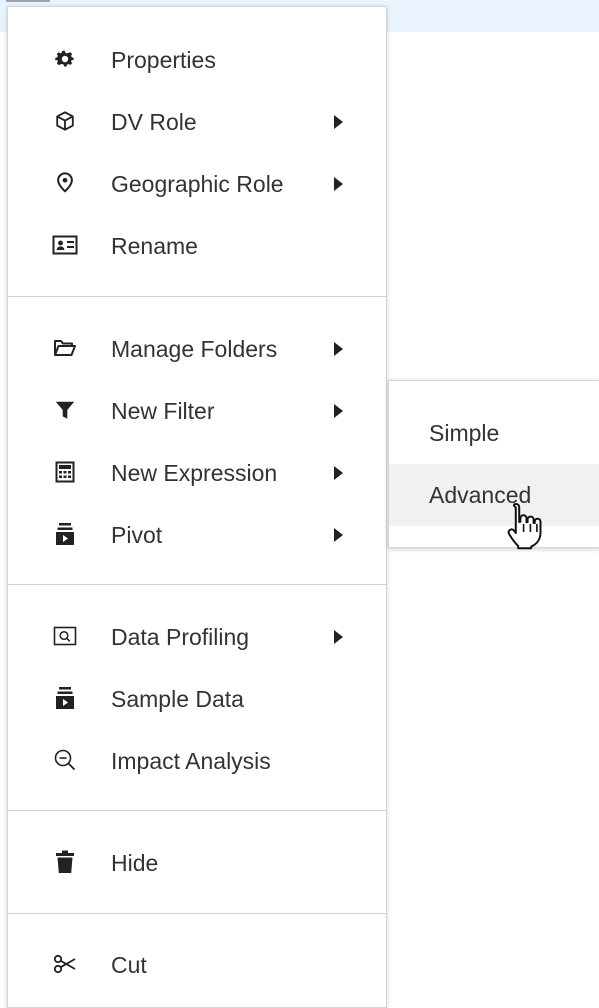  I want to click on menu-item-label: New Expression, so click(194, 473).